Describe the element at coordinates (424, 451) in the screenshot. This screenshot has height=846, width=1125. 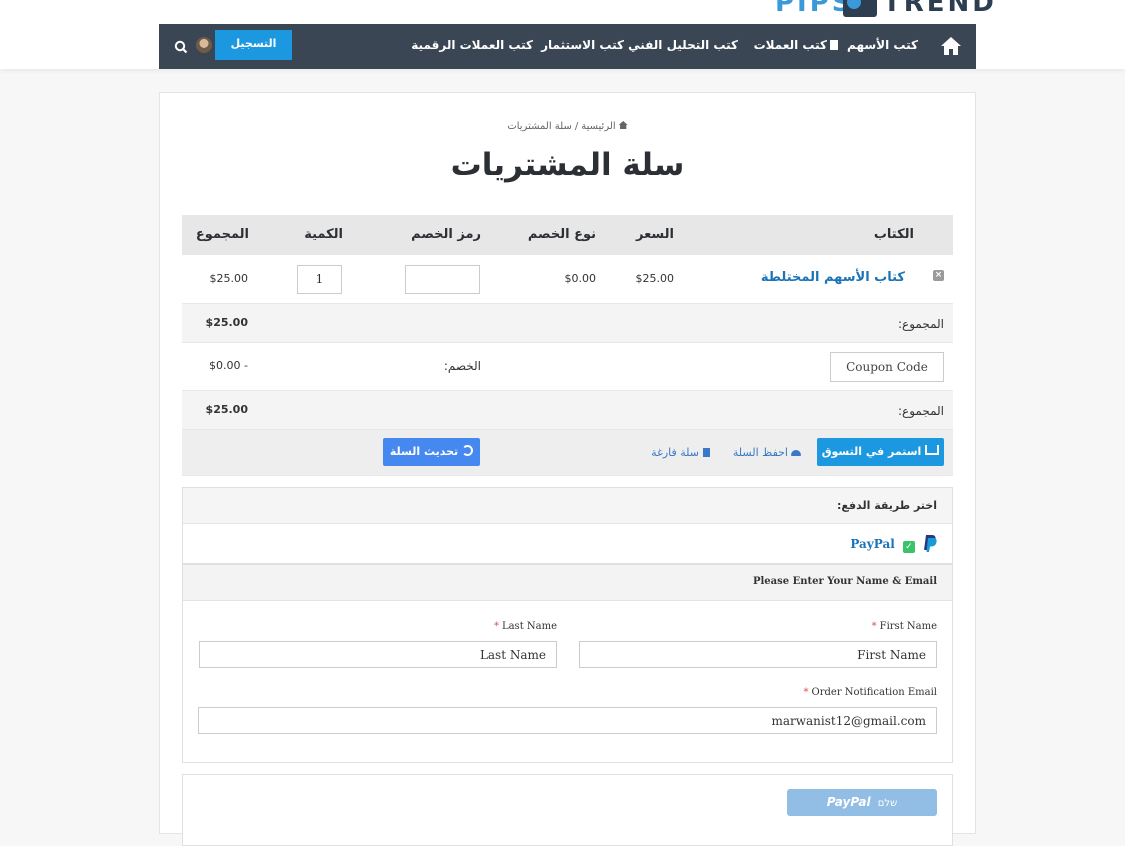
I see `update-cart-label: تحديث السلة` at that location.